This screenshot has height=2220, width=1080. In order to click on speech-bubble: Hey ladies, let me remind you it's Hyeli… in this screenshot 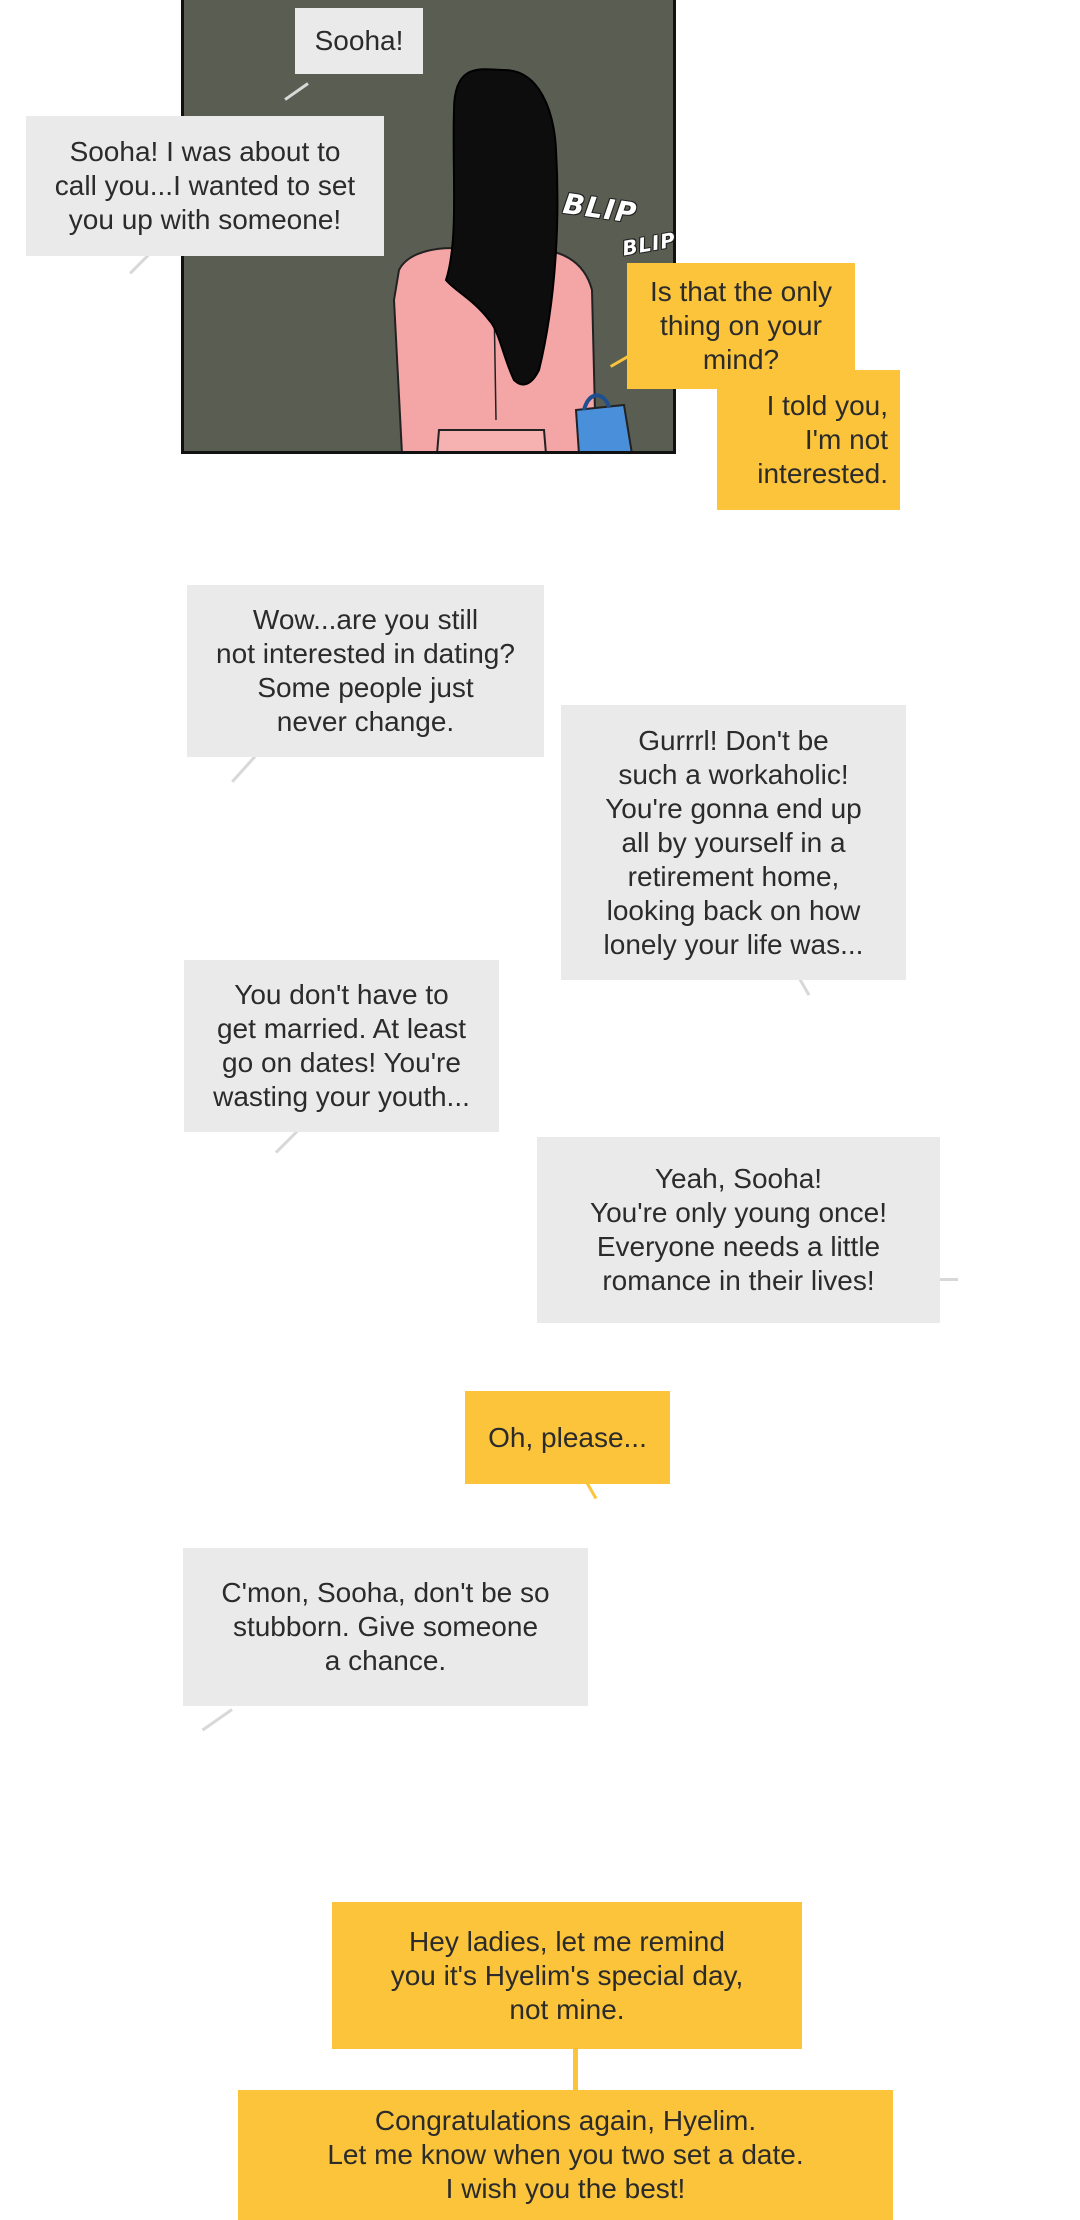, I will do `click(567, 1975)`.